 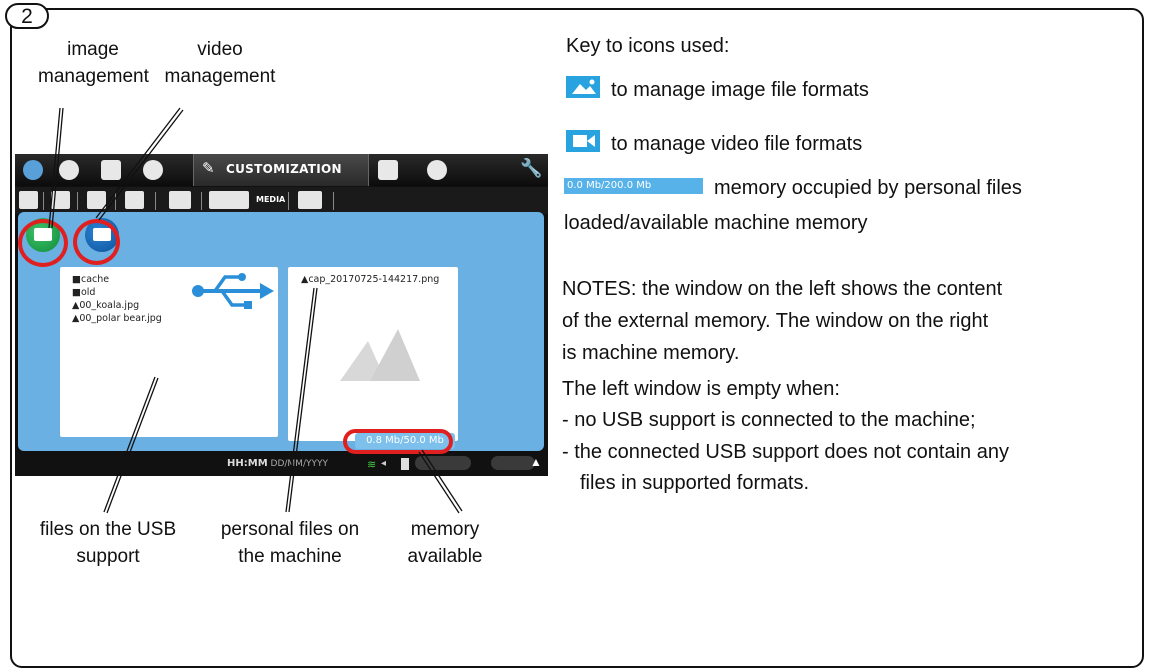 I want to click on image-placeholder-icon, so click(x=380, y=355).